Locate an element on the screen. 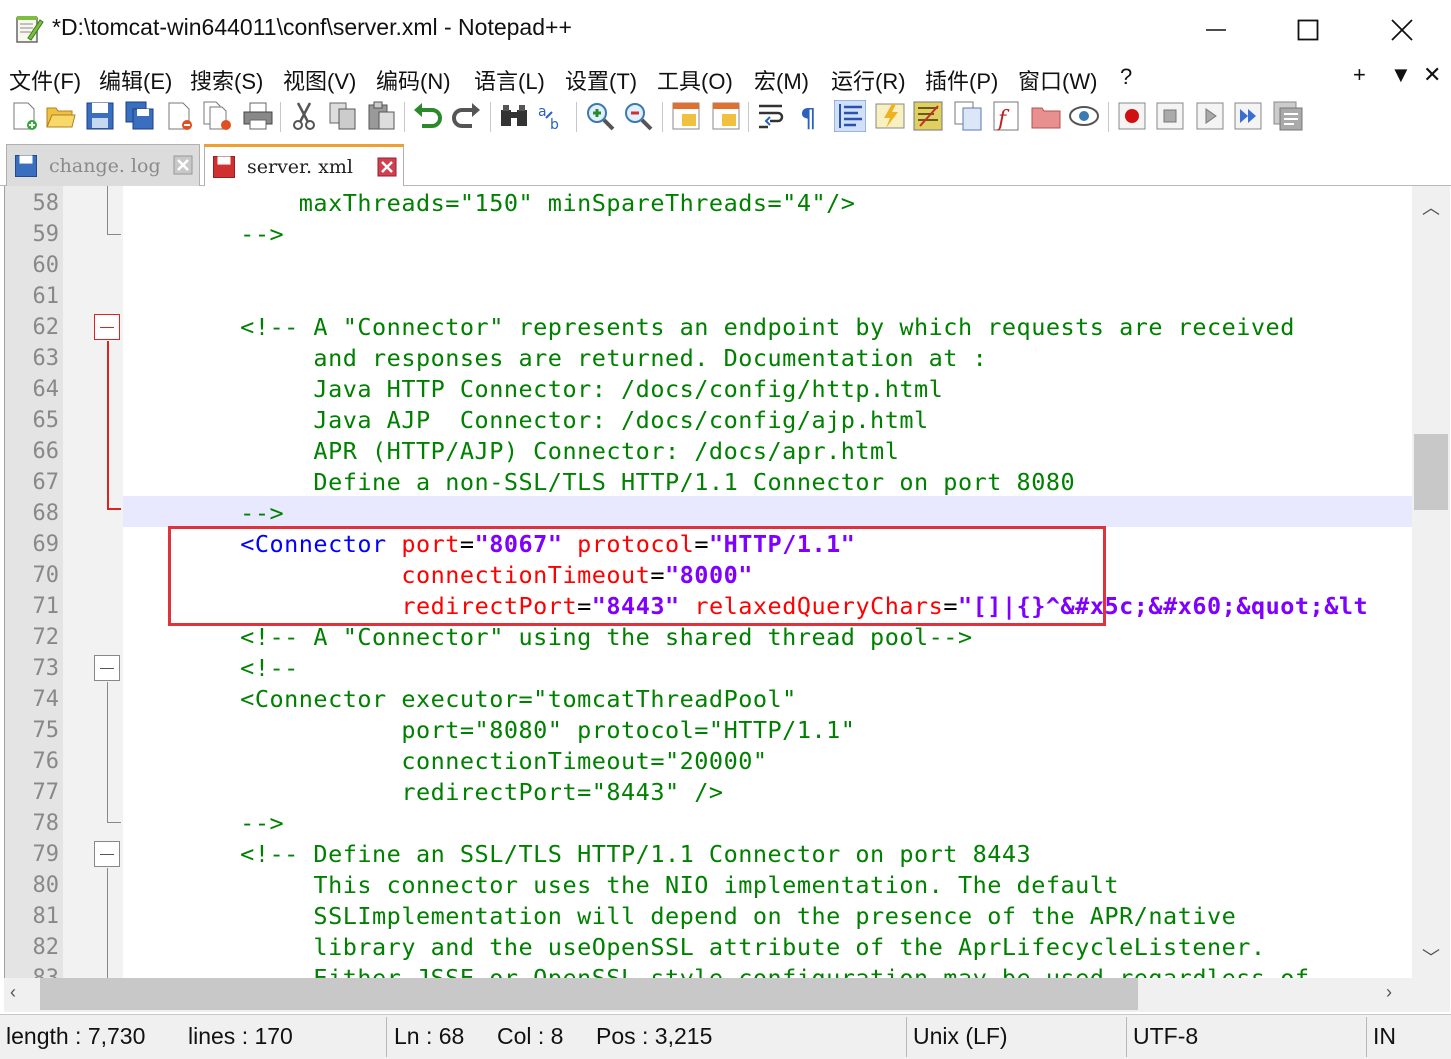 This screenshot has width=1451, height=1059. maximize-button is located at coordinates (1308, 30).